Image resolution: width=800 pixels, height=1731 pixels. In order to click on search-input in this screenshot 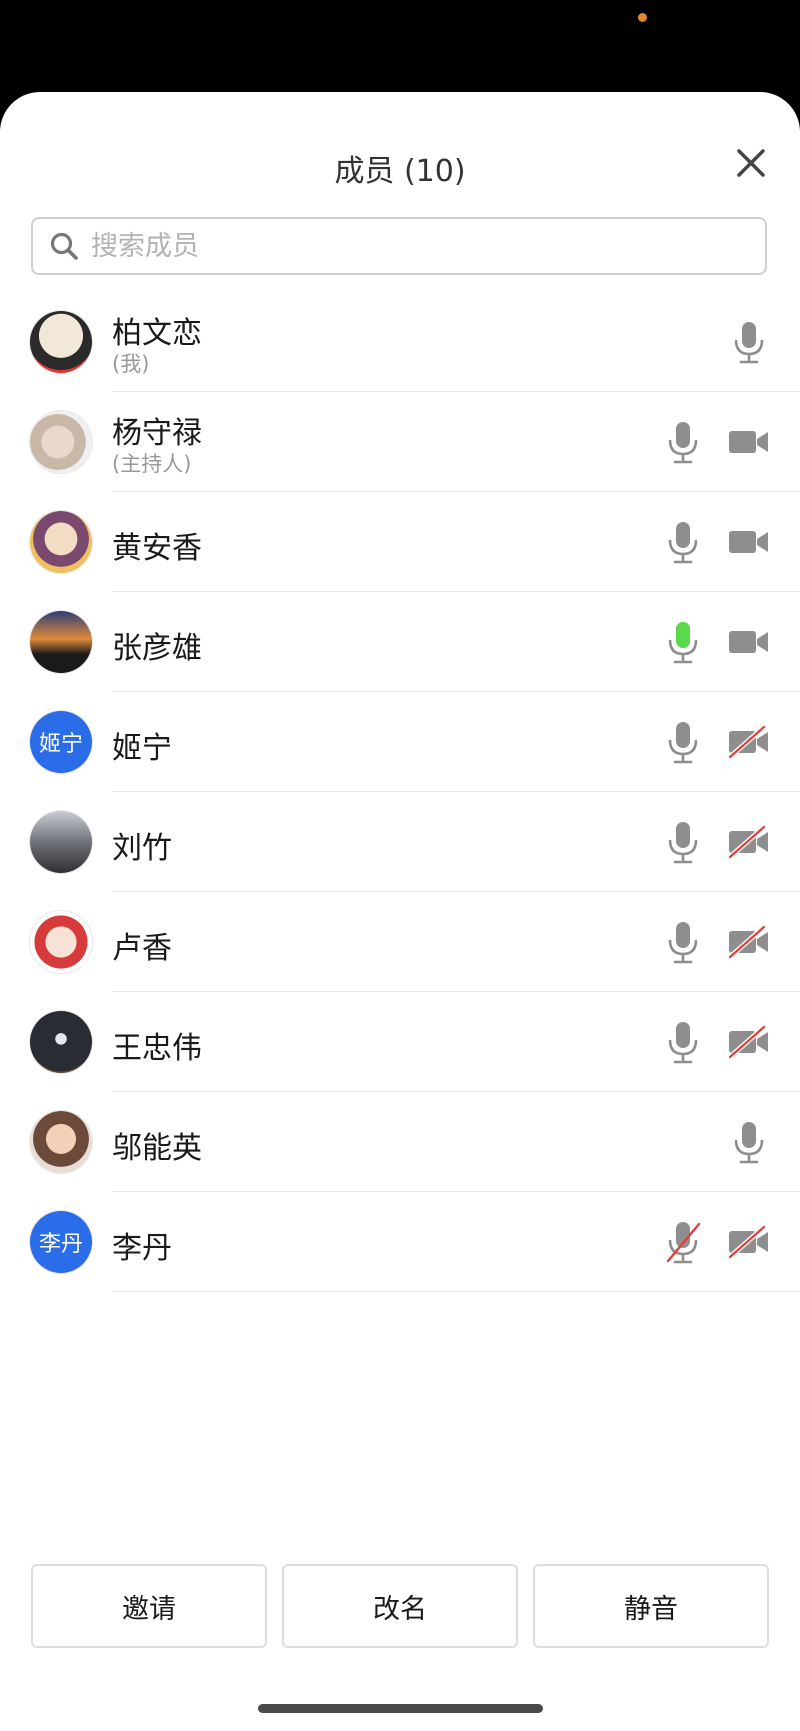, I will do `click(391, 246)`.